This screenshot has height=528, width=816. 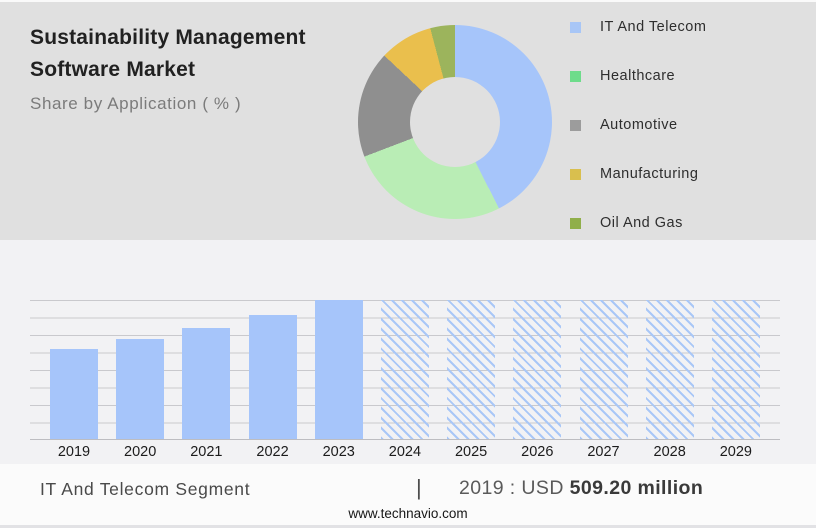 What do you see at coordinates (145, 489) in the screenshot?
I see `segment-label: IT And Telecom Segment` at bounding box center [145, 489].